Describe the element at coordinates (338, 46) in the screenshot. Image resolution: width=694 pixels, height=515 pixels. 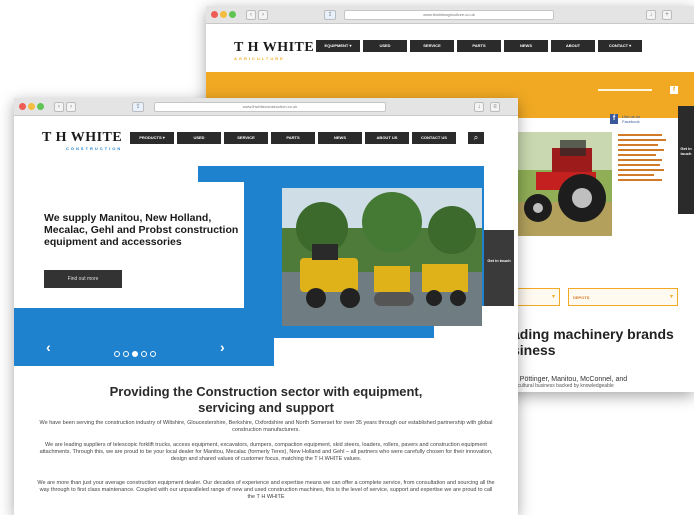
I see `nav-item-equipment: EQUIPMENT ▾` at that location.